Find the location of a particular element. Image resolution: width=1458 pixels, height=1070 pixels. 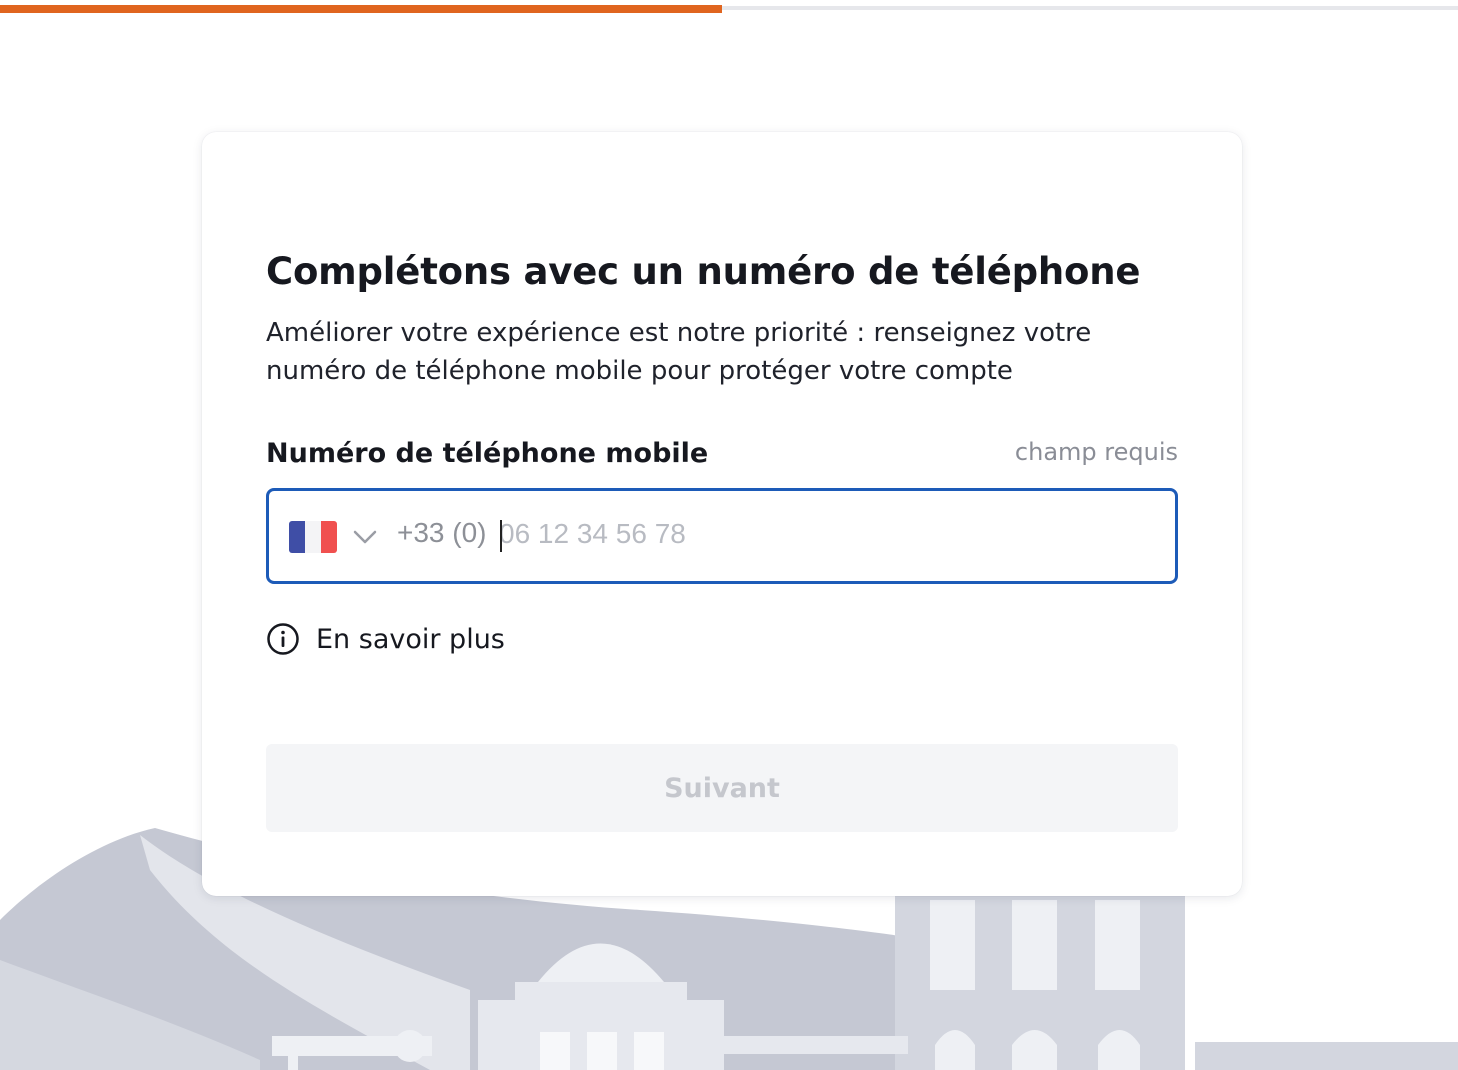

country-selector is located at coordinates (339, 537).